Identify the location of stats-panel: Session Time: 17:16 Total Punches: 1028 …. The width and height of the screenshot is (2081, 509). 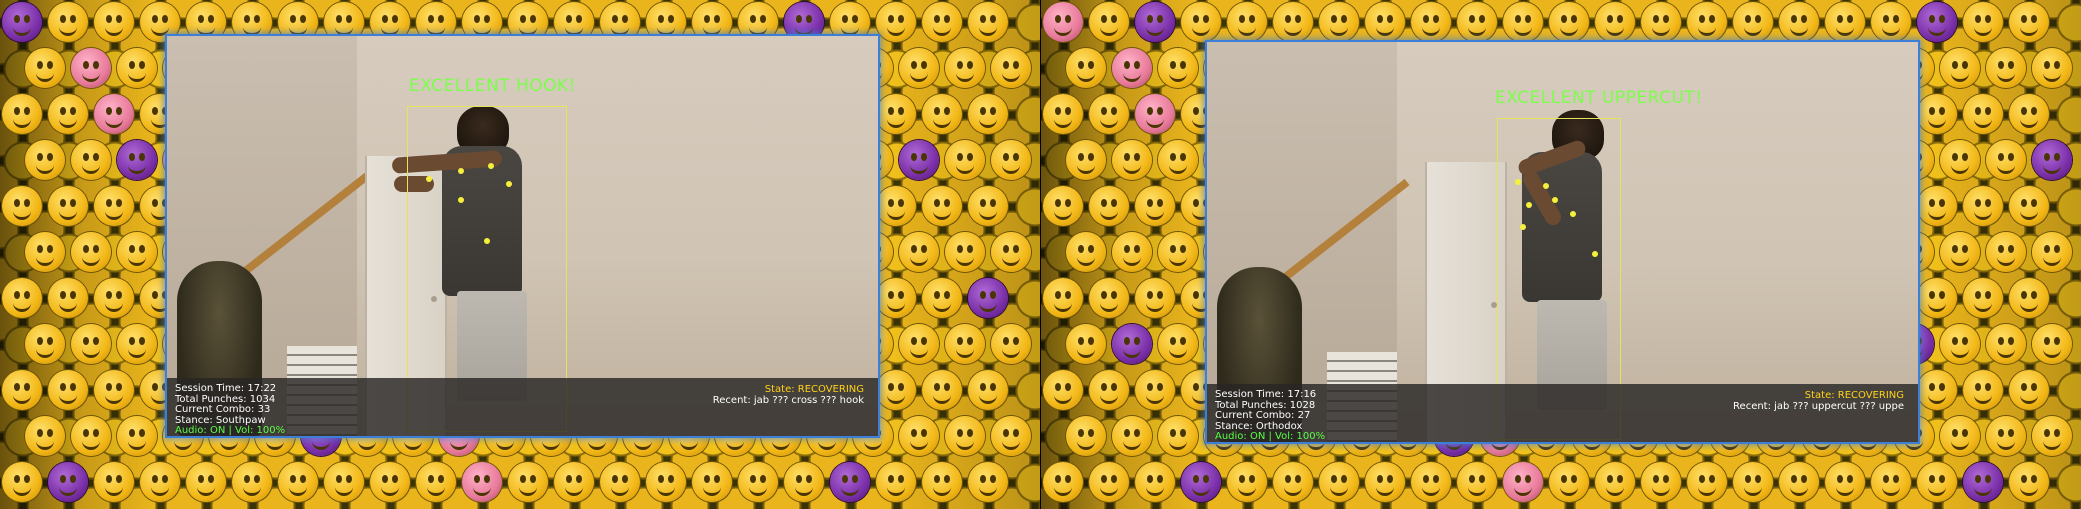
(1270, 415).